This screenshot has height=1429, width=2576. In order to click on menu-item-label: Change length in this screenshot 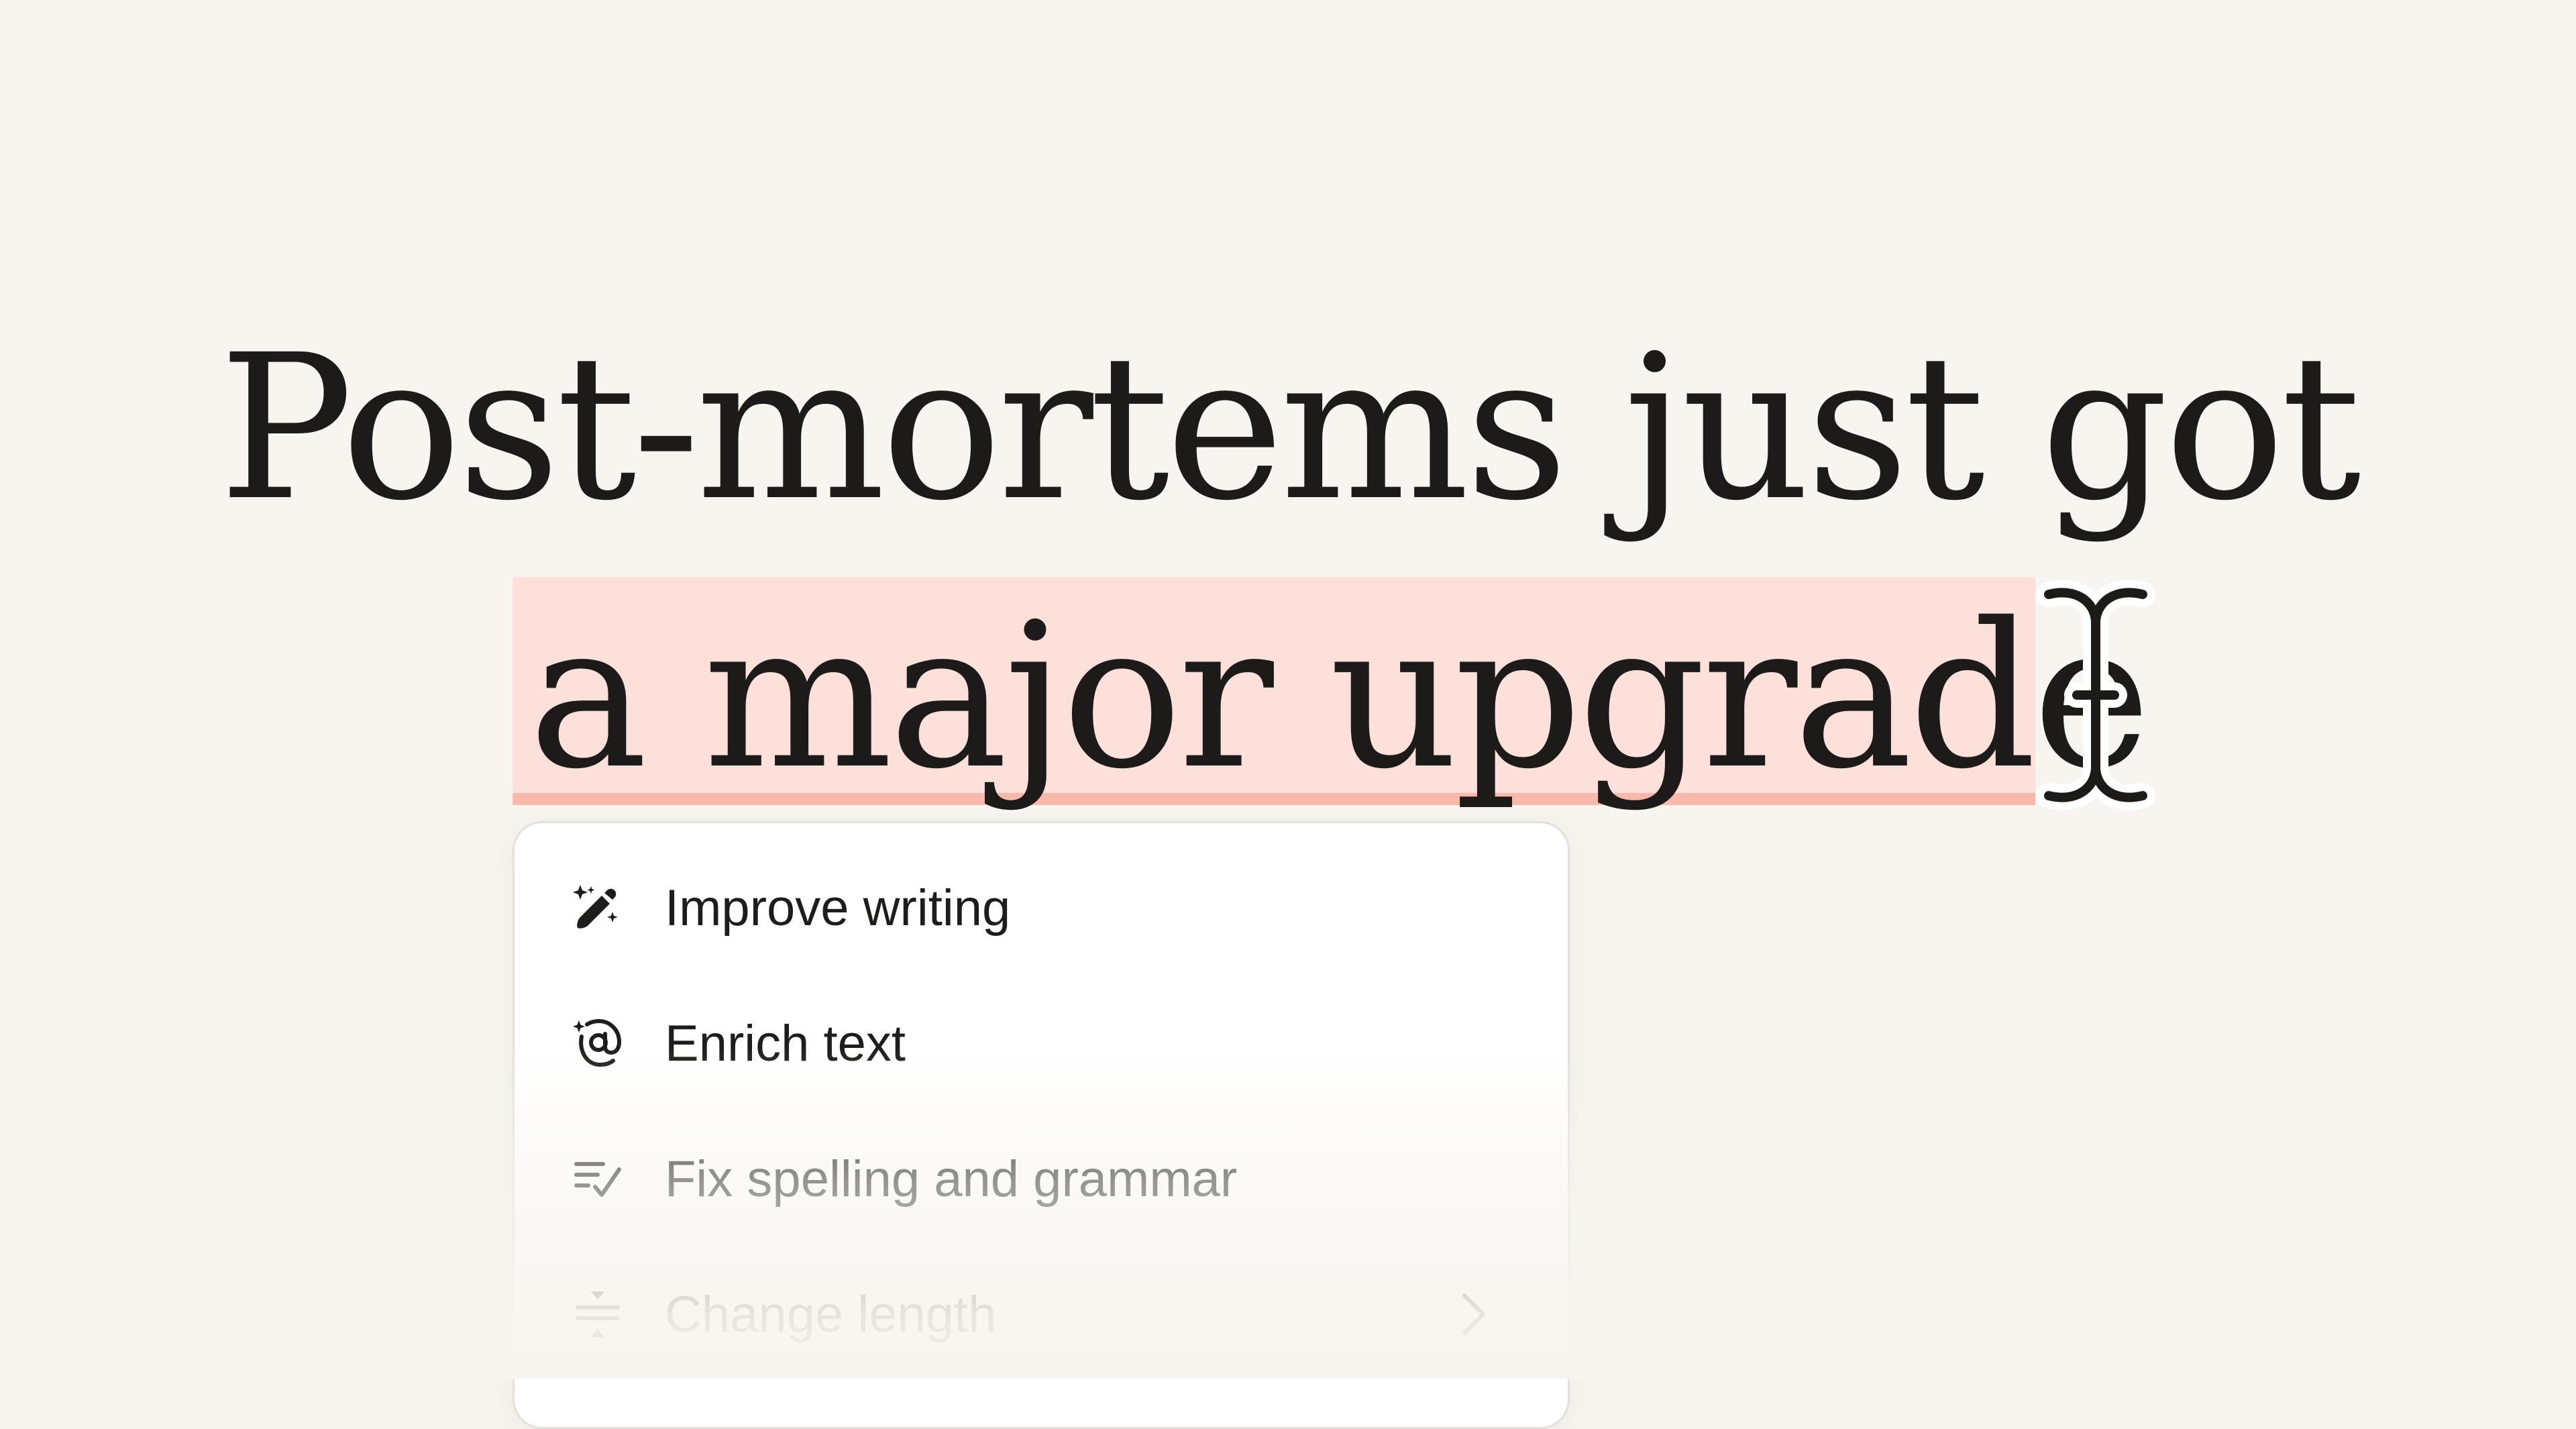, I will do `click(831, 1314)`.